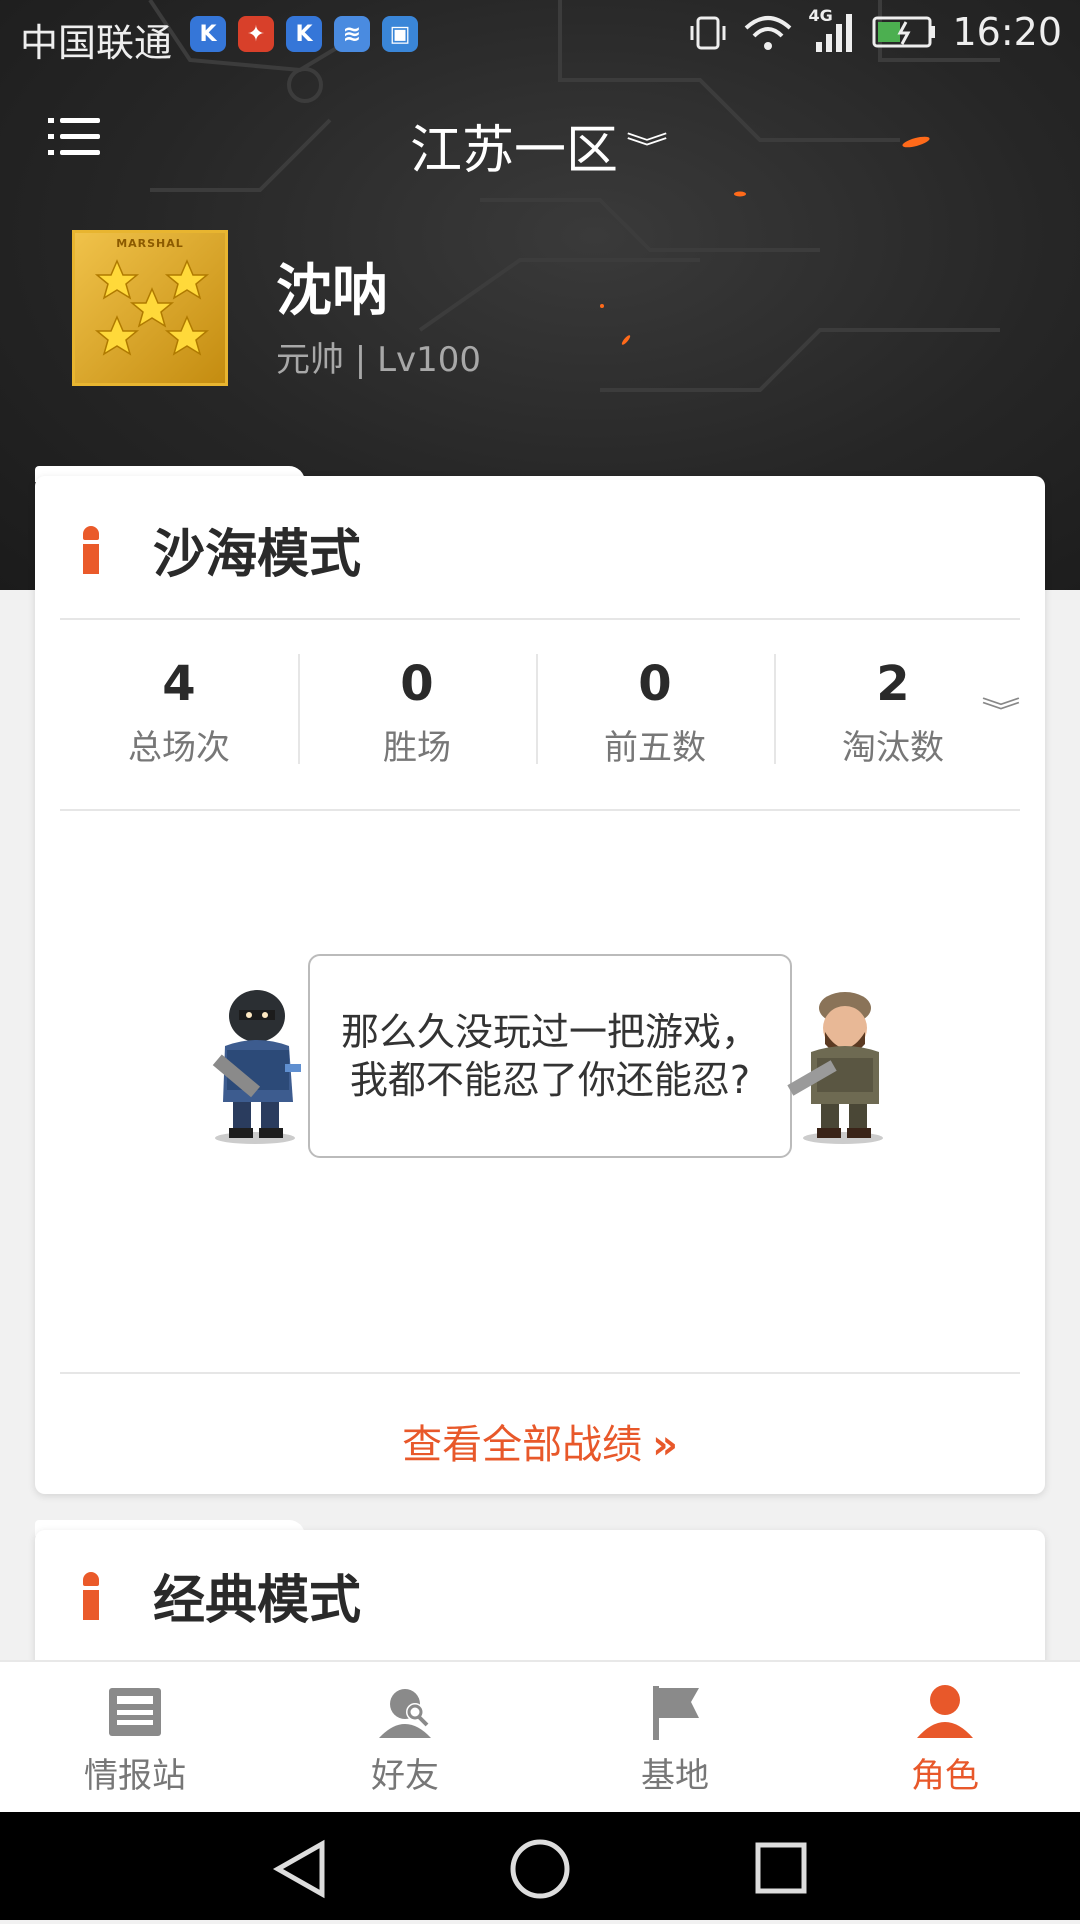  What do you see at coordinates (135, 1776) in the screenshot?
I see `nav-label: 情报站` at bounding box center [135, 1776].